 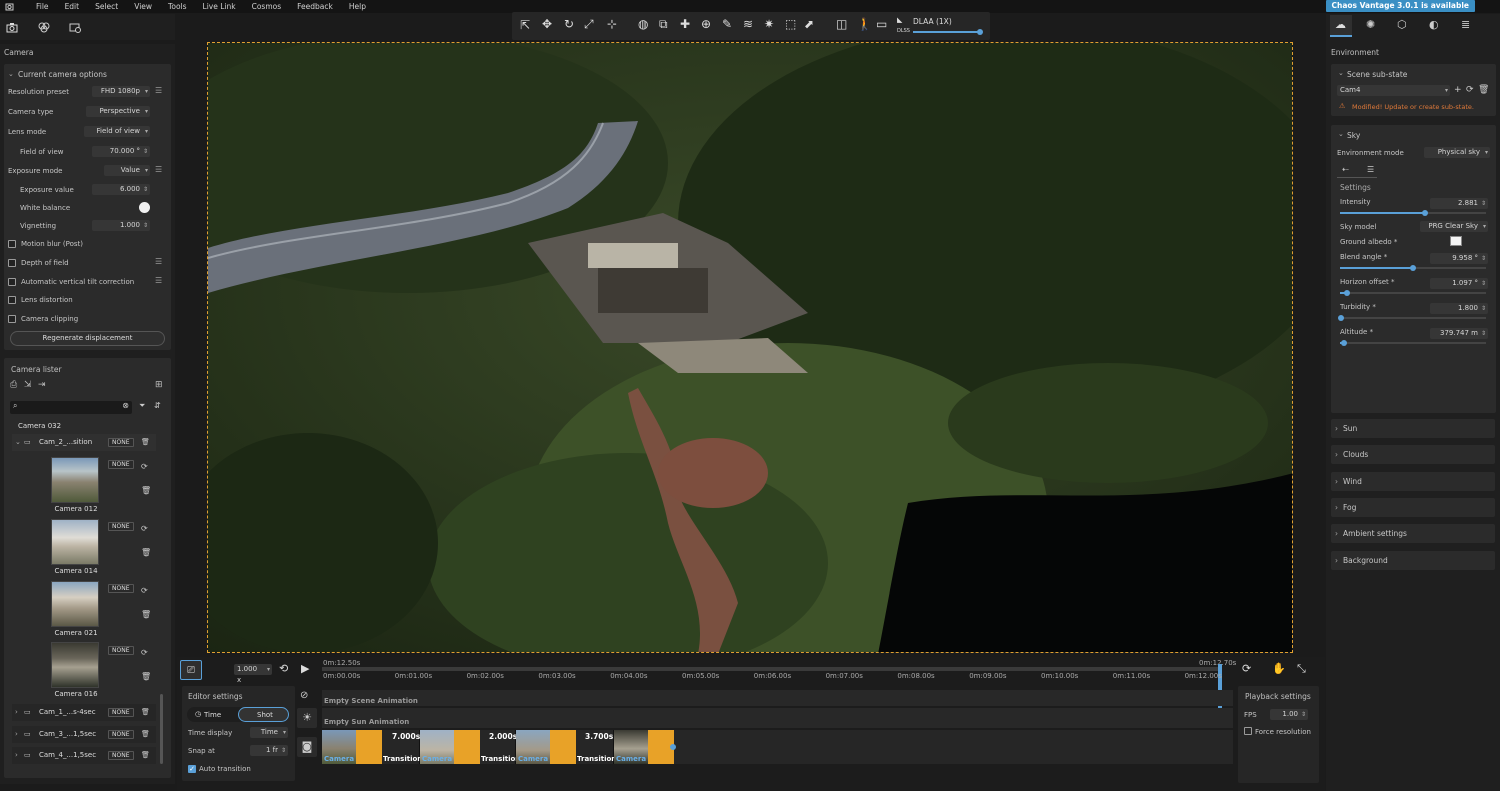 I want to click on menu-view: View, so click(x=143, y=6).